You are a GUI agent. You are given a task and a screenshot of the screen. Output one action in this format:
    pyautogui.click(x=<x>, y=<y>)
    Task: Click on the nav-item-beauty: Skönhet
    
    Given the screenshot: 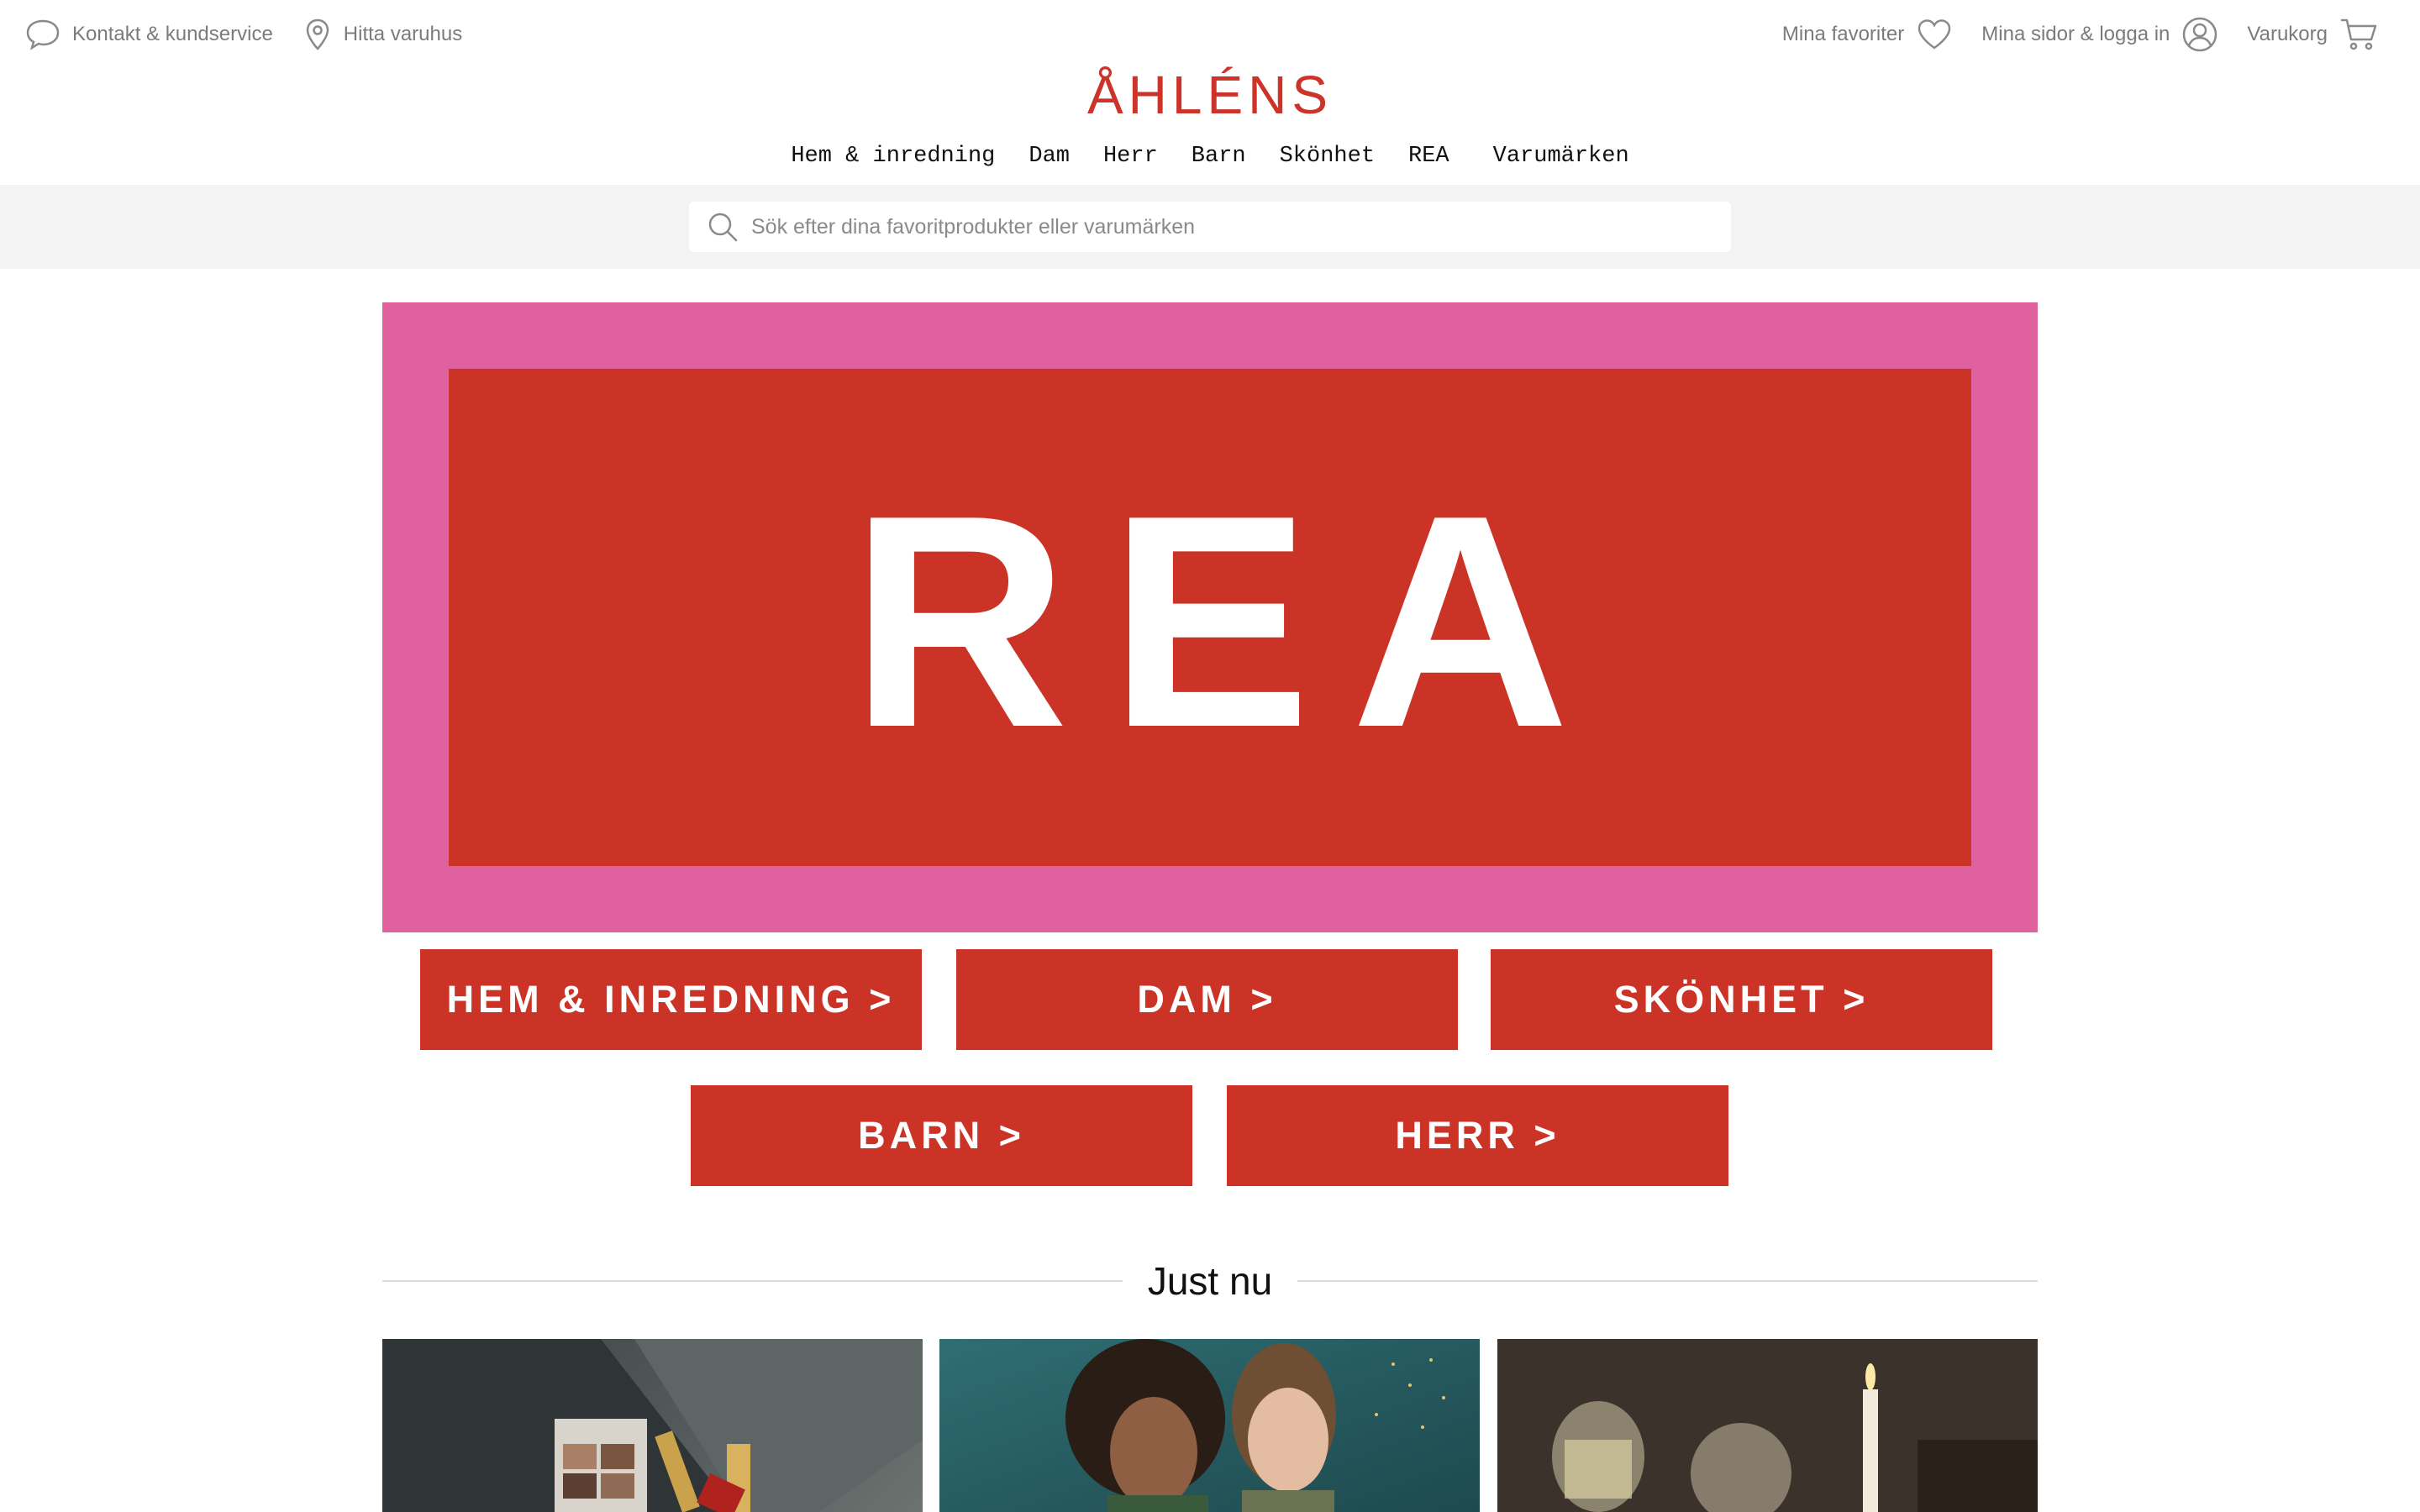 What is the action you would take?
    pyautogui.click(x=1327, y=156)
    